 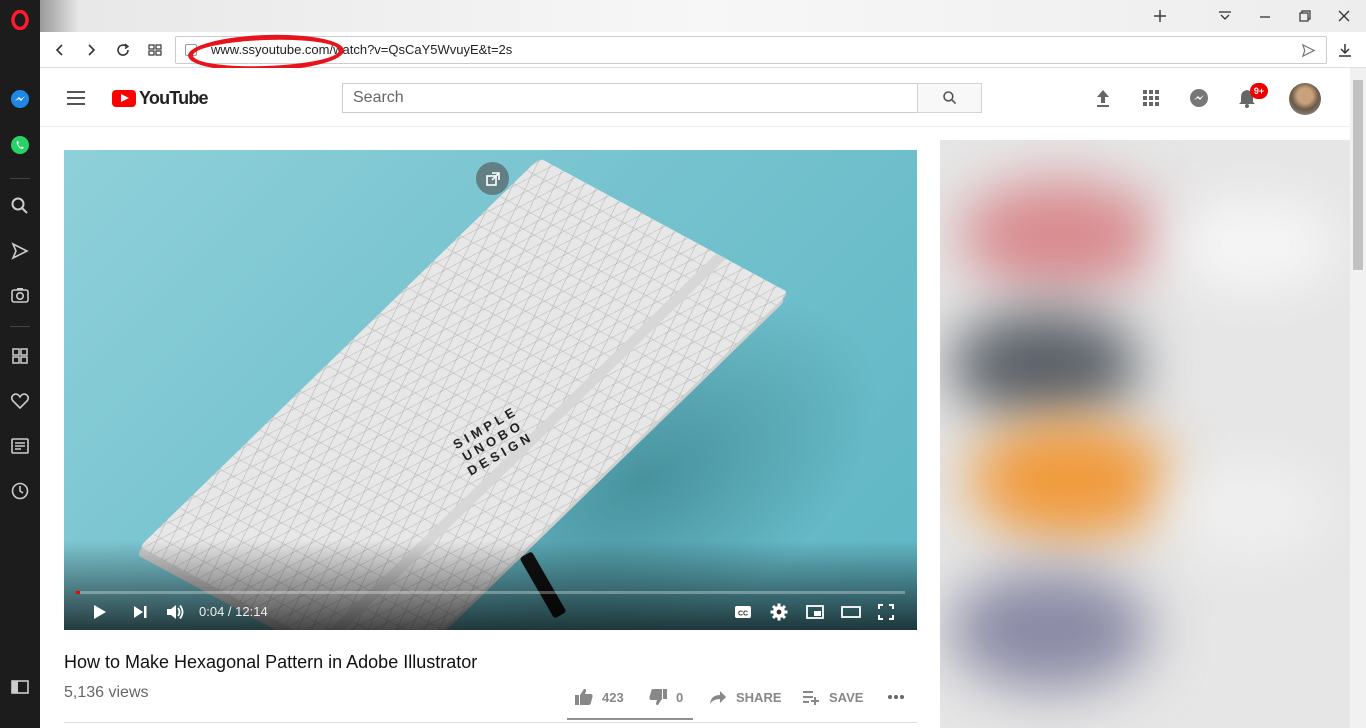 I want to click on theater-mode-button, so click(x=851, y=612).